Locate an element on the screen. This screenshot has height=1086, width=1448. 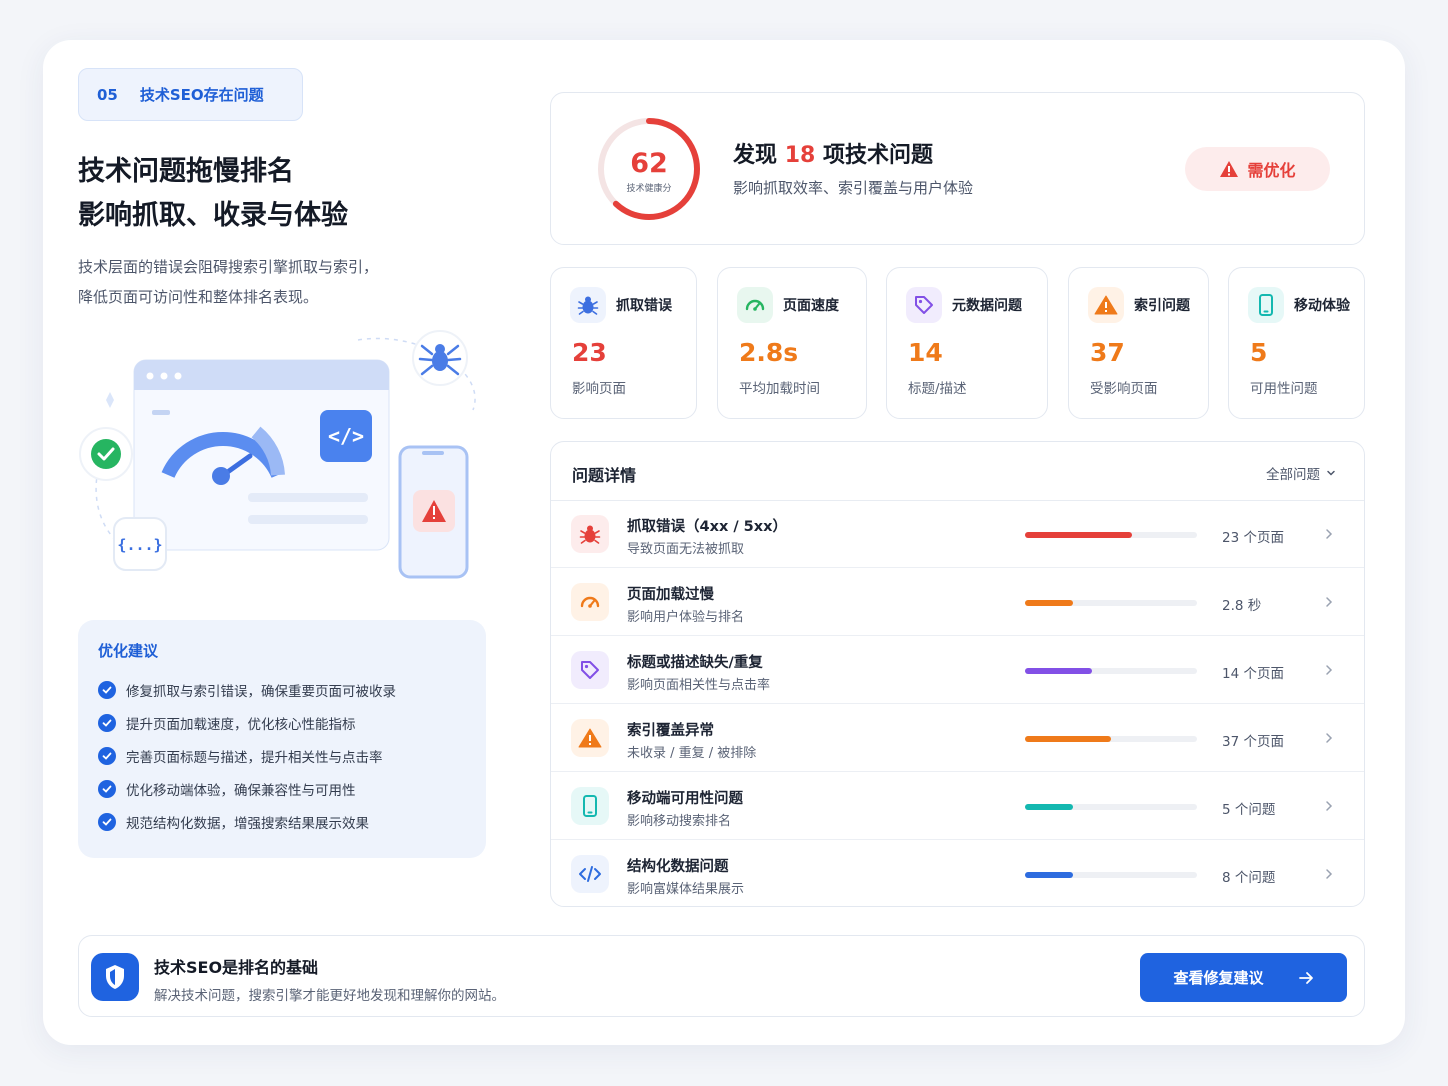
headline-line-2: 影响抓取、收录与体验 is located at coordinates (213, 215).